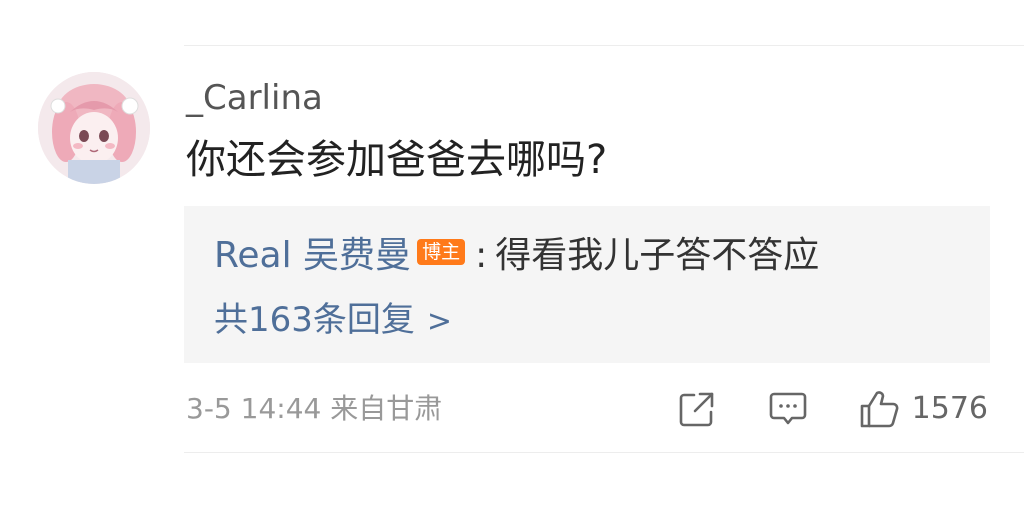 The image size is (1024, 512). I want to click on bottom-divider, so click(604, 452).